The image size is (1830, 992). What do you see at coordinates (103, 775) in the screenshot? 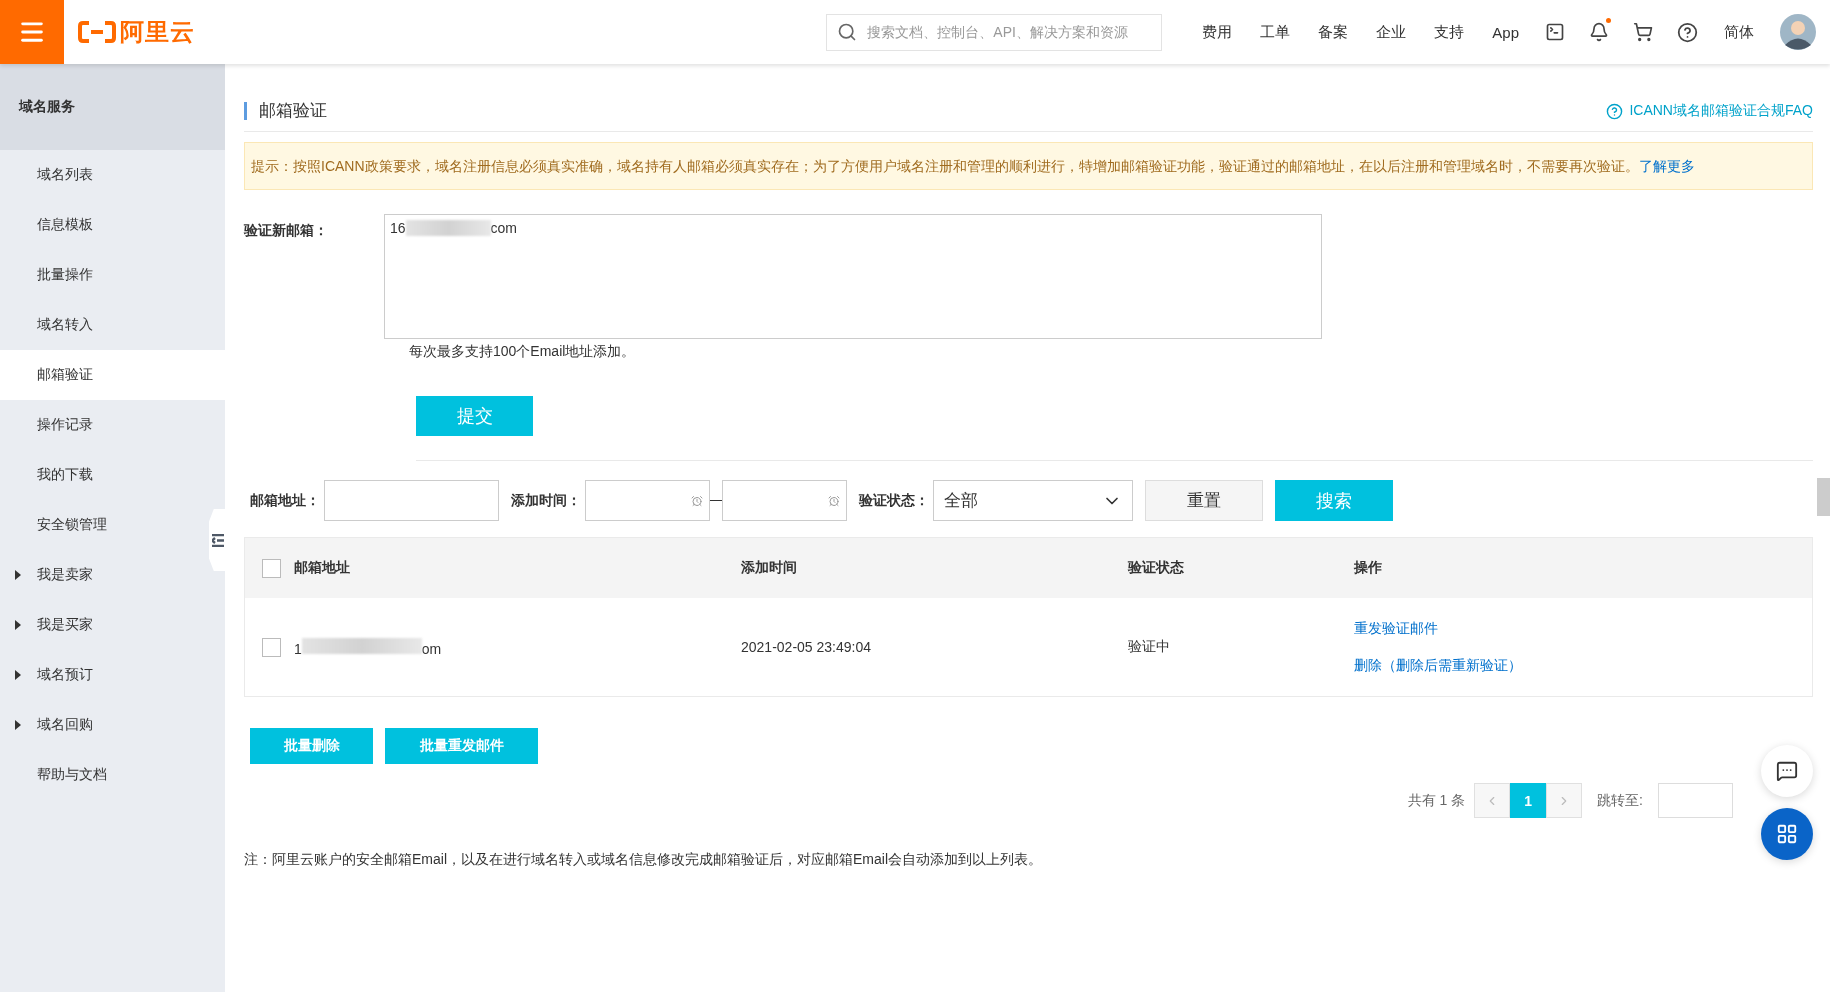
I see `sidebar-item: 帮助与文档` at bounding box center [103, 775].